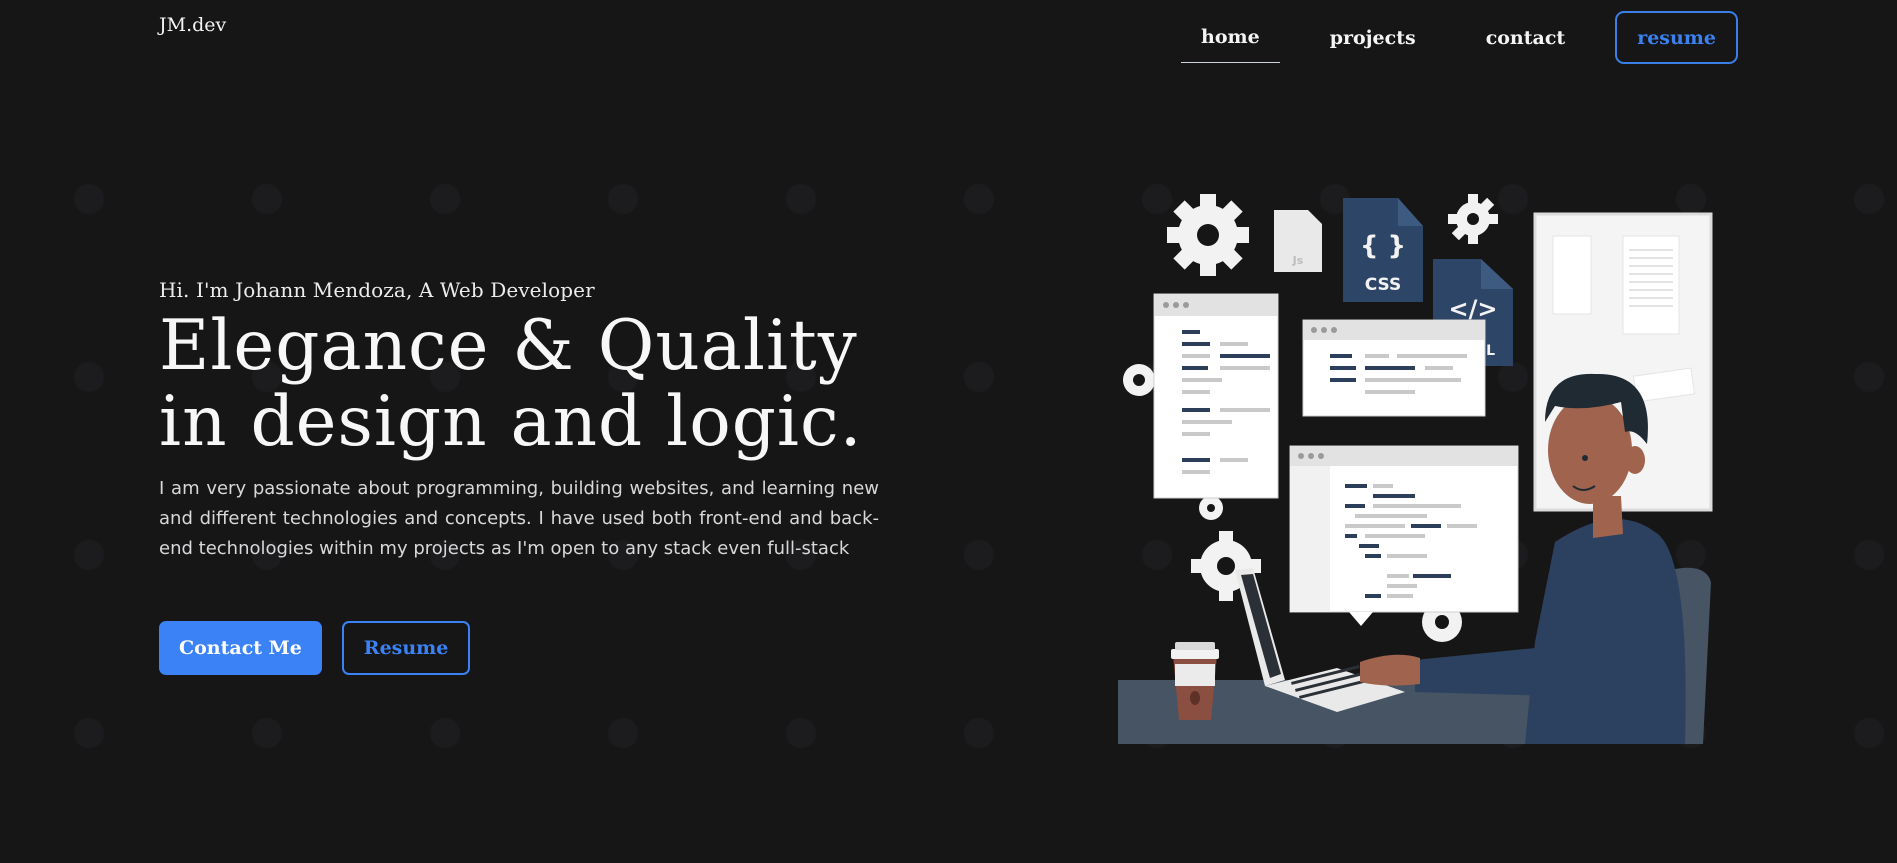 This screenshot has height=863, width=1897. What do you see at coordinates (1526, 37) in the screenshot?
I see `nav-contact: contact` at bounding box center [1526, 37].